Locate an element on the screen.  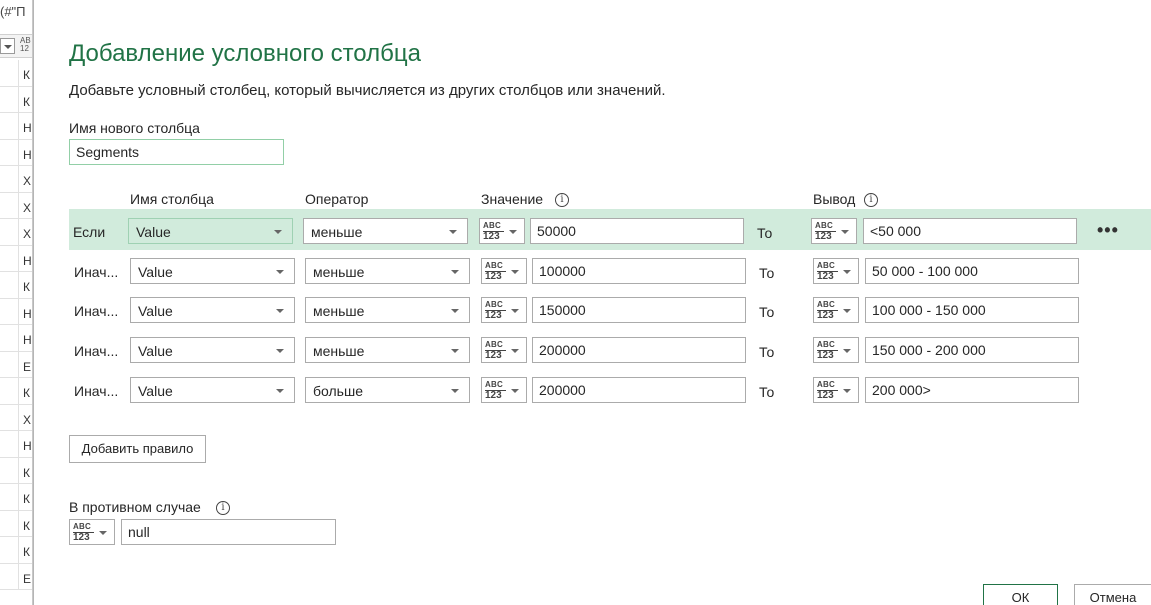
output-input: 50 000 - 100 000 is located at coordinates (972, 271).